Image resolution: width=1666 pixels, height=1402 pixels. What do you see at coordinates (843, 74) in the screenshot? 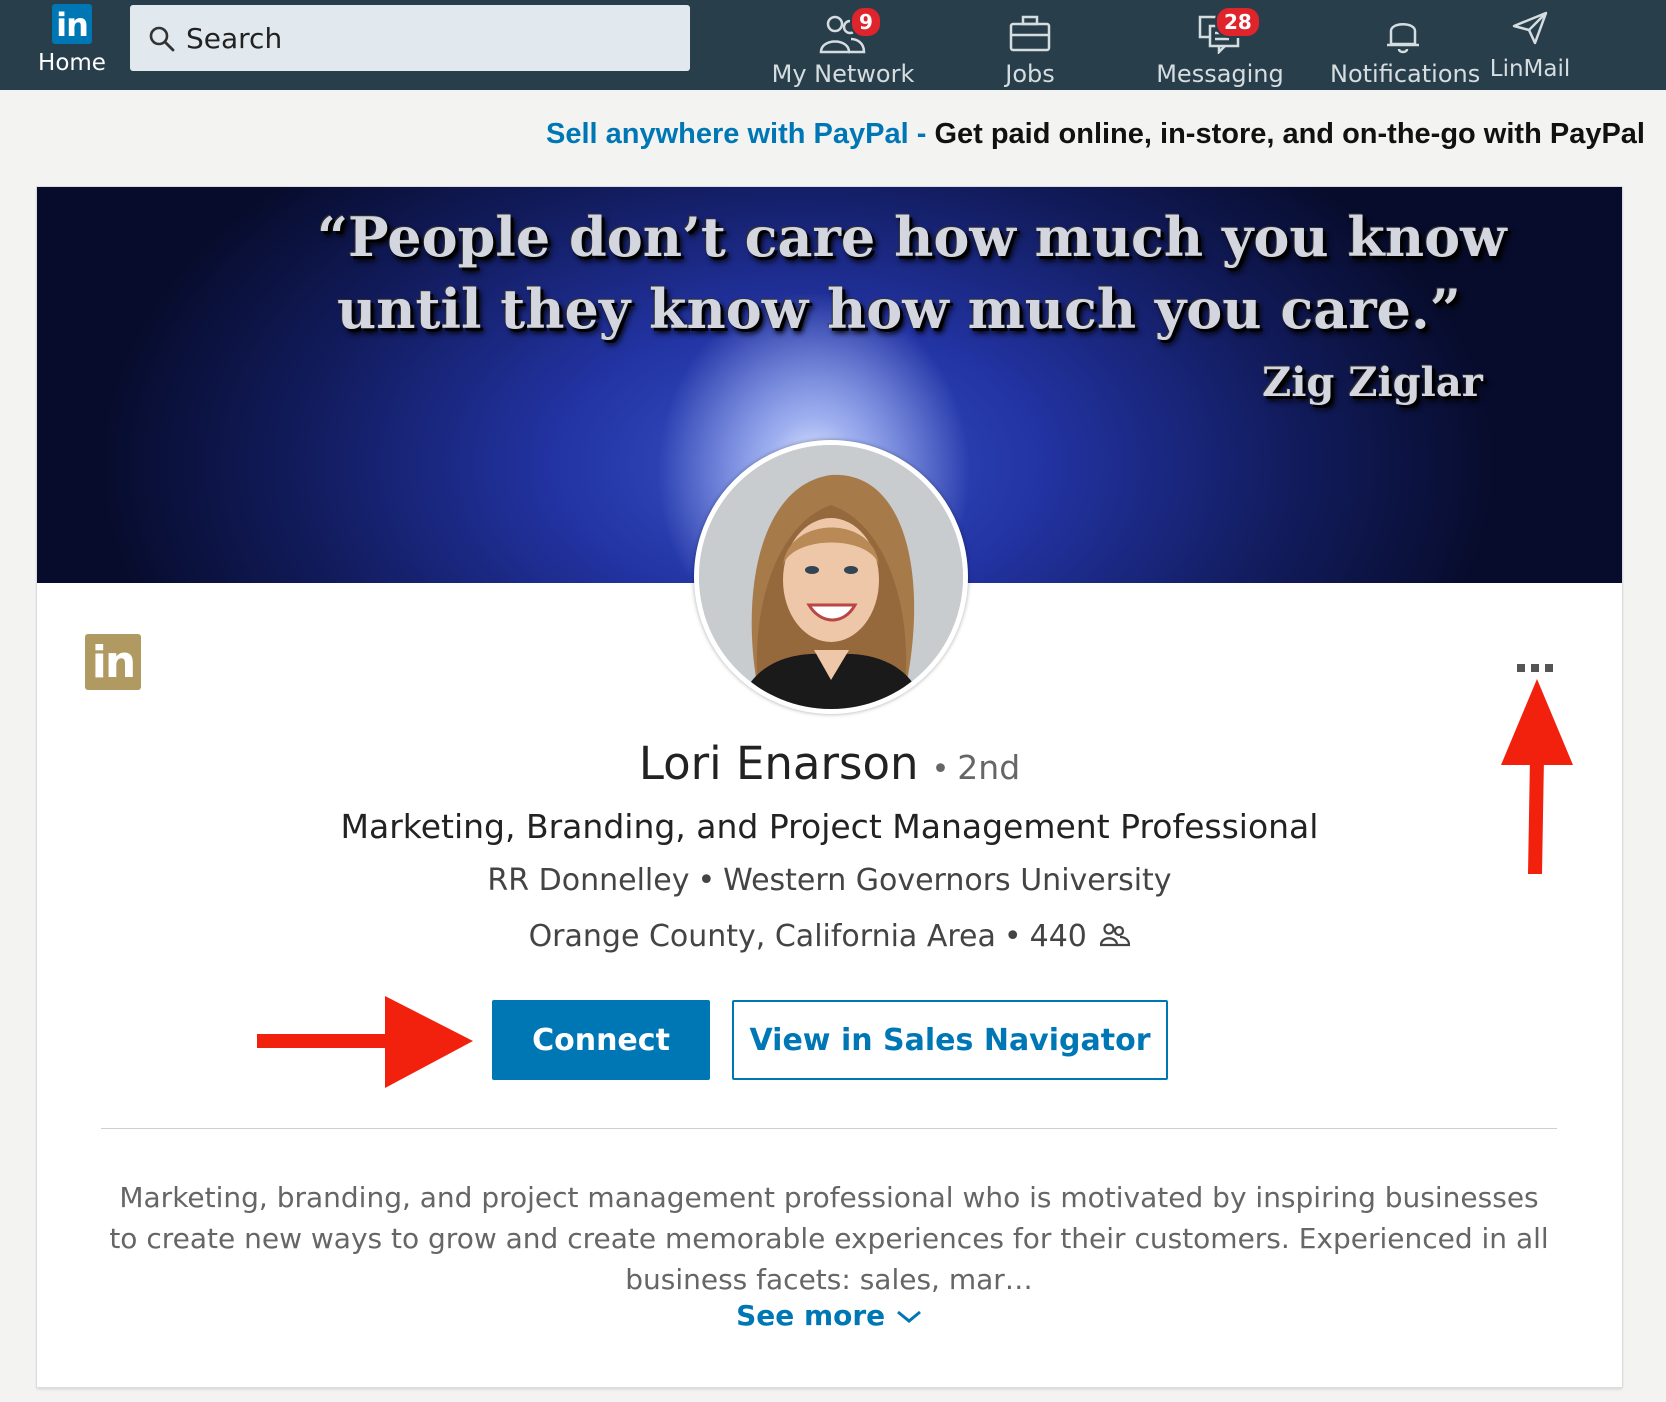
I see `nav-my-network-label: My Network` at bounding box center [843, 74].